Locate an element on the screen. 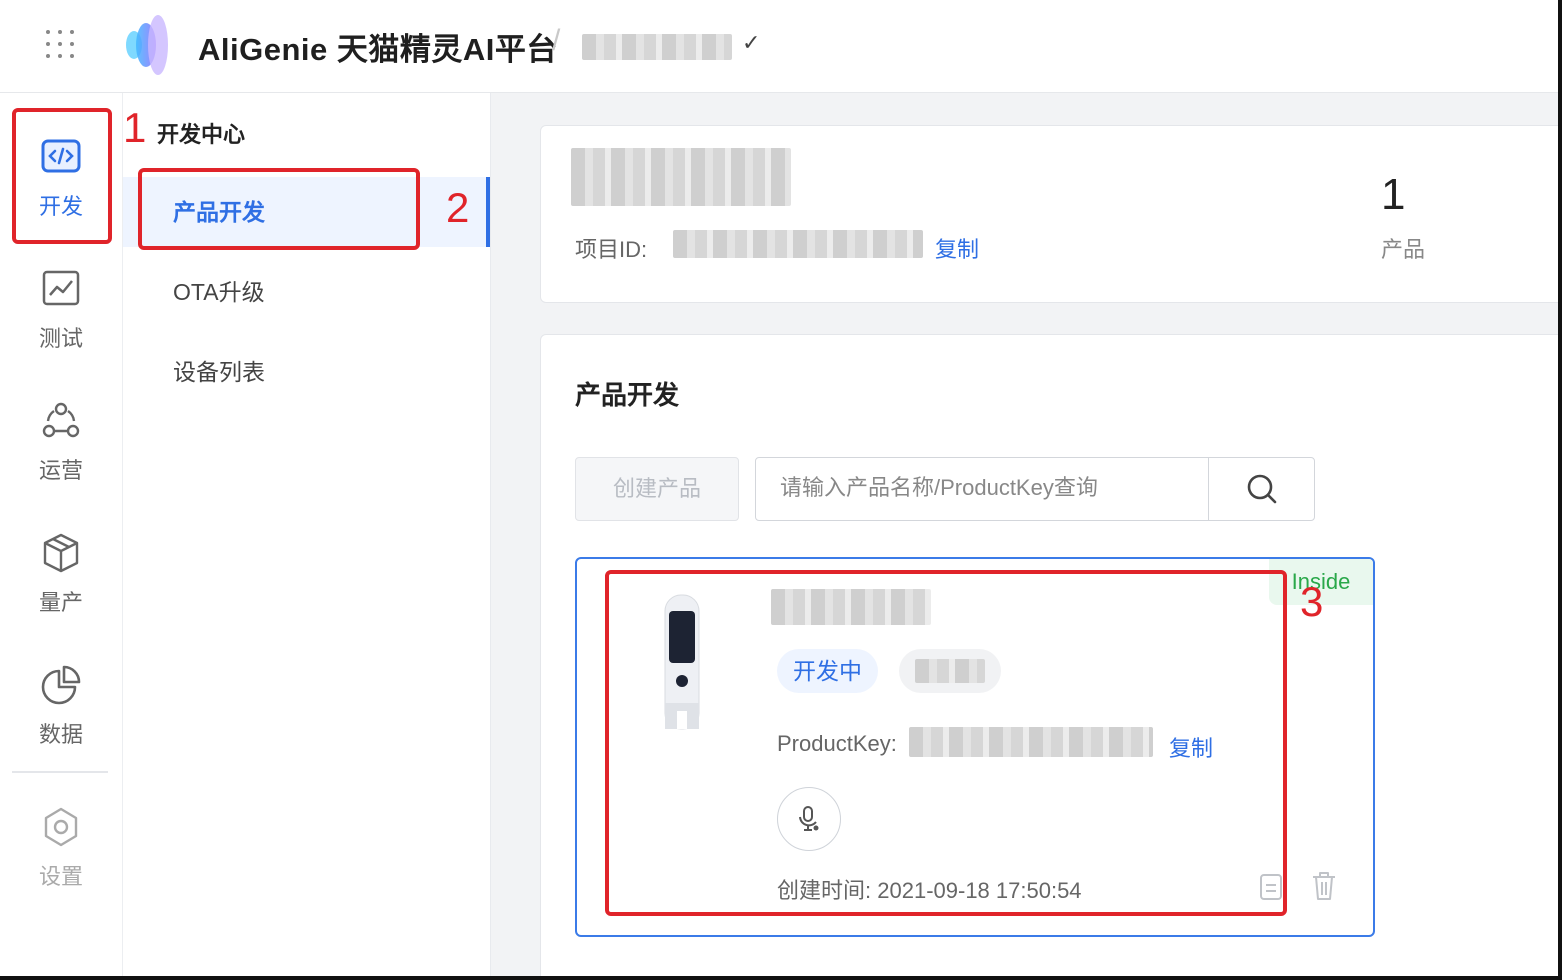  rail-item-mass-production: 量产 is located at coordinates (61, 571).